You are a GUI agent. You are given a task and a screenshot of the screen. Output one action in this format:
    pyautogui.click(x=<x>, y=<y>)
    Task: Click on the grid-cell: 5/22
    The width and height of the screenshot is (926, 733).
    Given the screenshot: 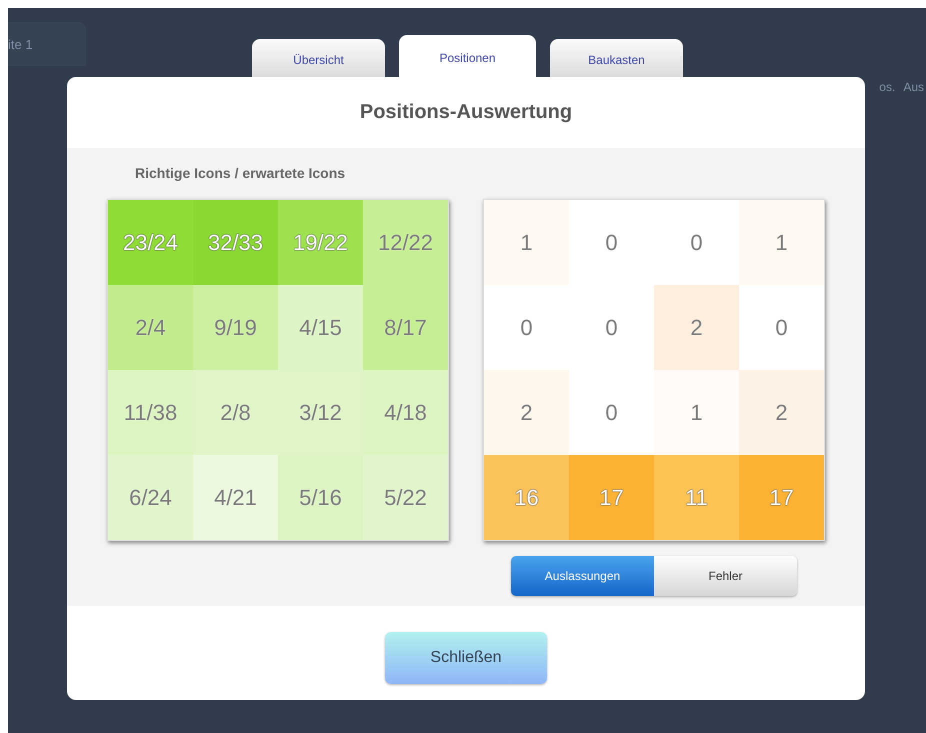 What is the action you would take?
    pyautogui.click(x=405, y=497)
    